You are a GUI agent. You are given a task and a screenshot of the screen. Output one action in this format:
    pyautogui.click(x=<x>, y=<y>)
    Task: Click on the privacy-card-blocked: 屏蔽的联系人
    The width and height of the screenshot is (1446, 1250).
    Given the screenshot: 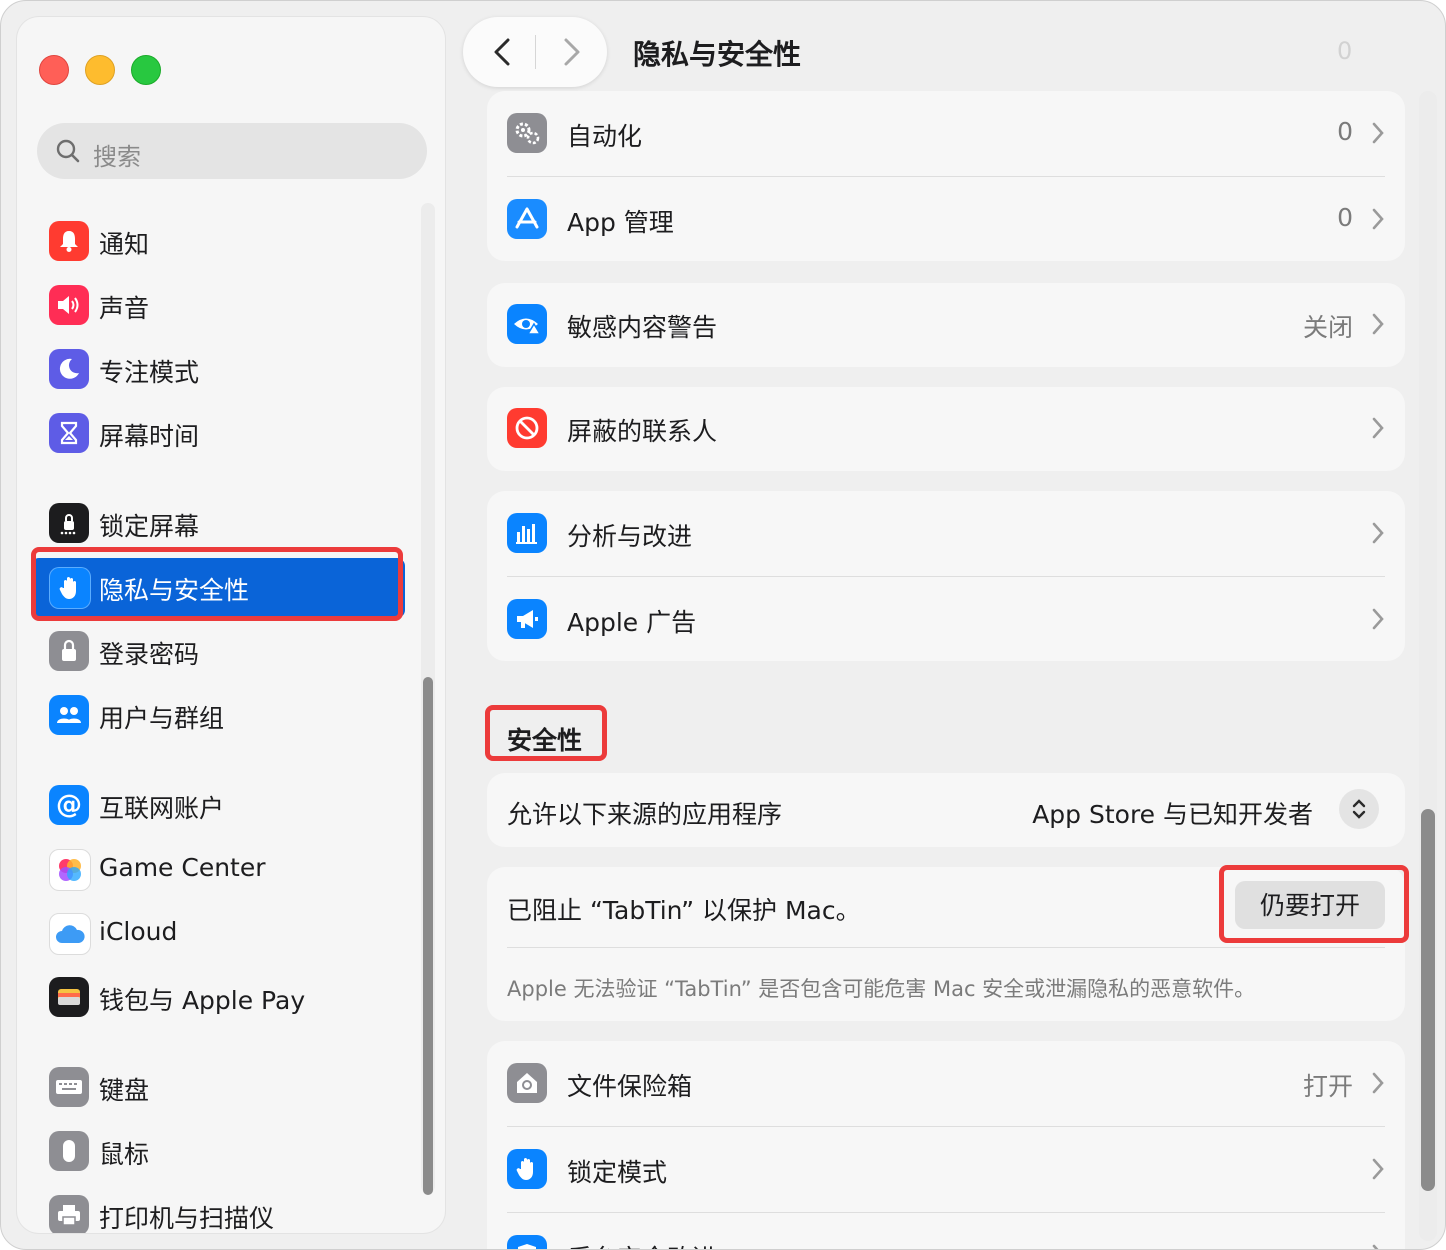 What is the action you would take?
    pyautogui.click(x=946, y=429)
    